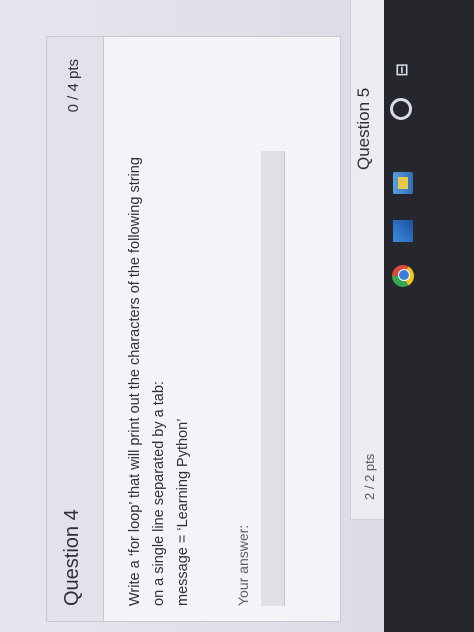 The height and width of the screenshot is (632, 474). I want to click on question-text-line: on a single line separated by a tab:, so click(159, 493).